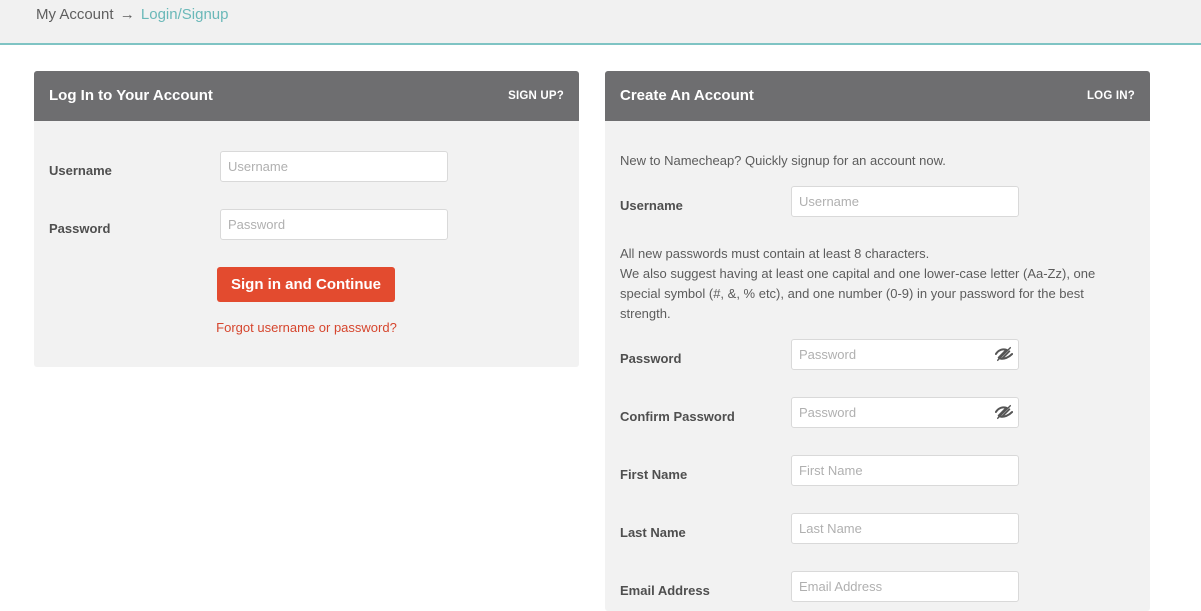 This screenshot has width=1201, height=611. What do you see at coordinates (651, 358) in the screenshot?
I see `signup-password-label: Password` at bounding box center [651, 358].